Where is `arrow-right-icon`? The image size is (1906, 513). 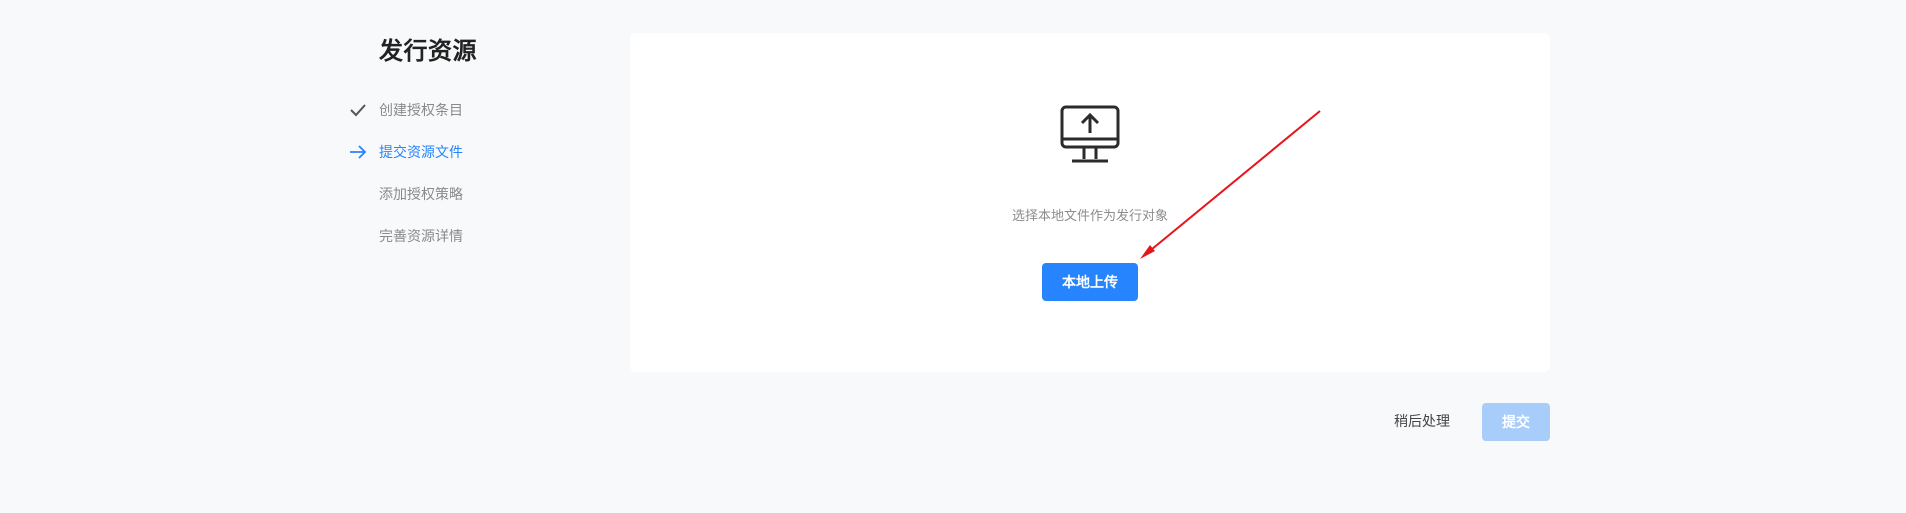 arrow-right-icon is located at coordinates (358, 152).